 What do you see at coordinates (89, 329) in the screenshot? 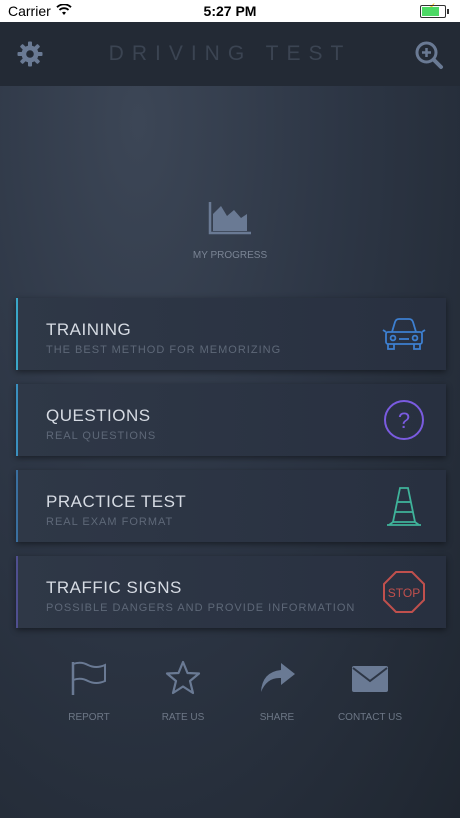
I see `menu-item-title: TRAINING` at bounding box center [89, 329].